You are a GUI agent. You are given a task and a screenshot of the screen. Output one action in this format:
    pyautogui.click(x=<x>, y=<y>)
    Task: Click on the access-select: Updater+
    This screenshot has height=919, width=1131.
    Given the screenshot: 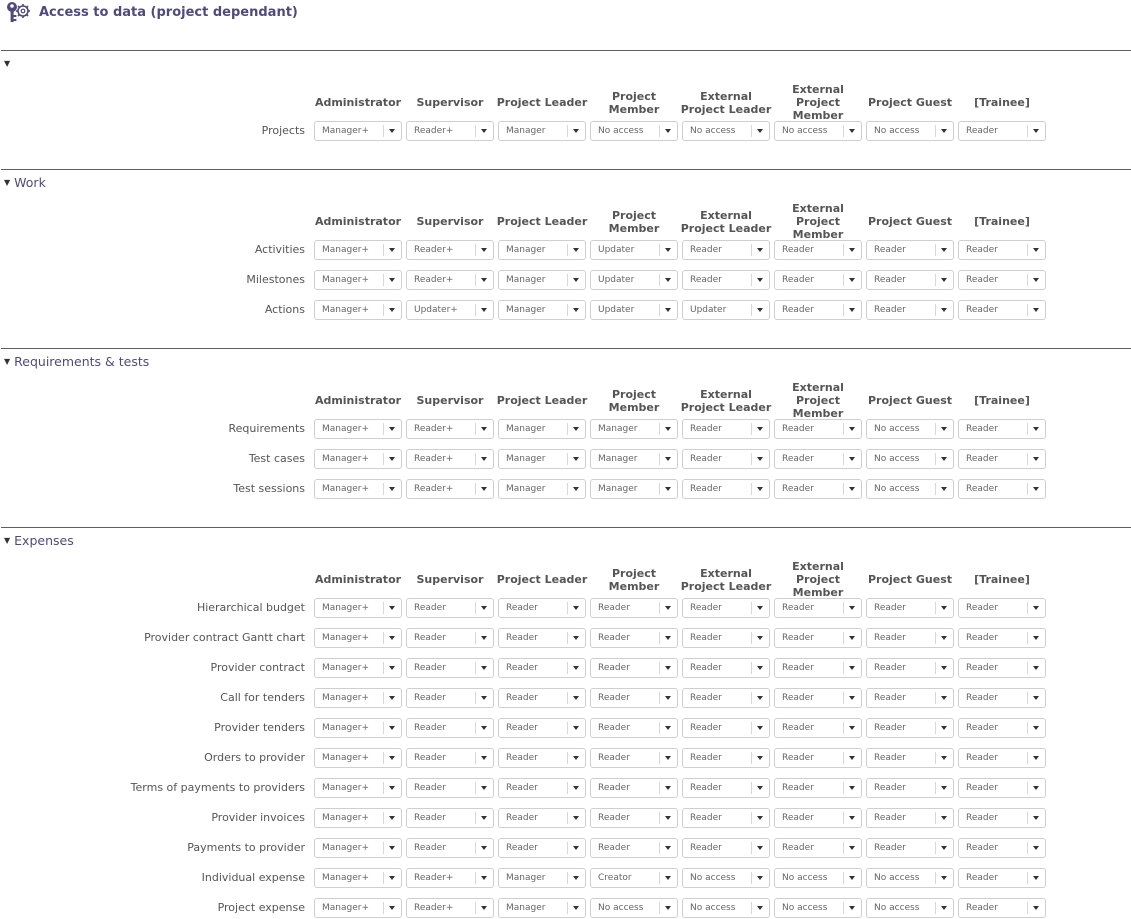 What is the action you would take?
    pyautogui.click(x=450, y=310)
    